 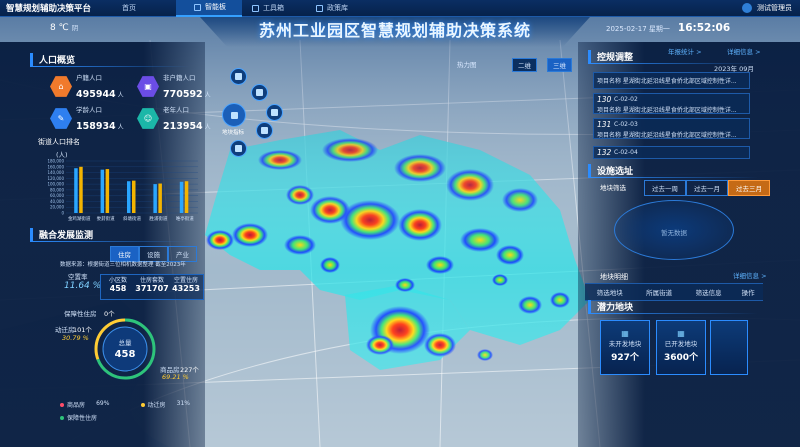 I want to click on tab-smart-map: 智能板, so click(x=209, y=8).